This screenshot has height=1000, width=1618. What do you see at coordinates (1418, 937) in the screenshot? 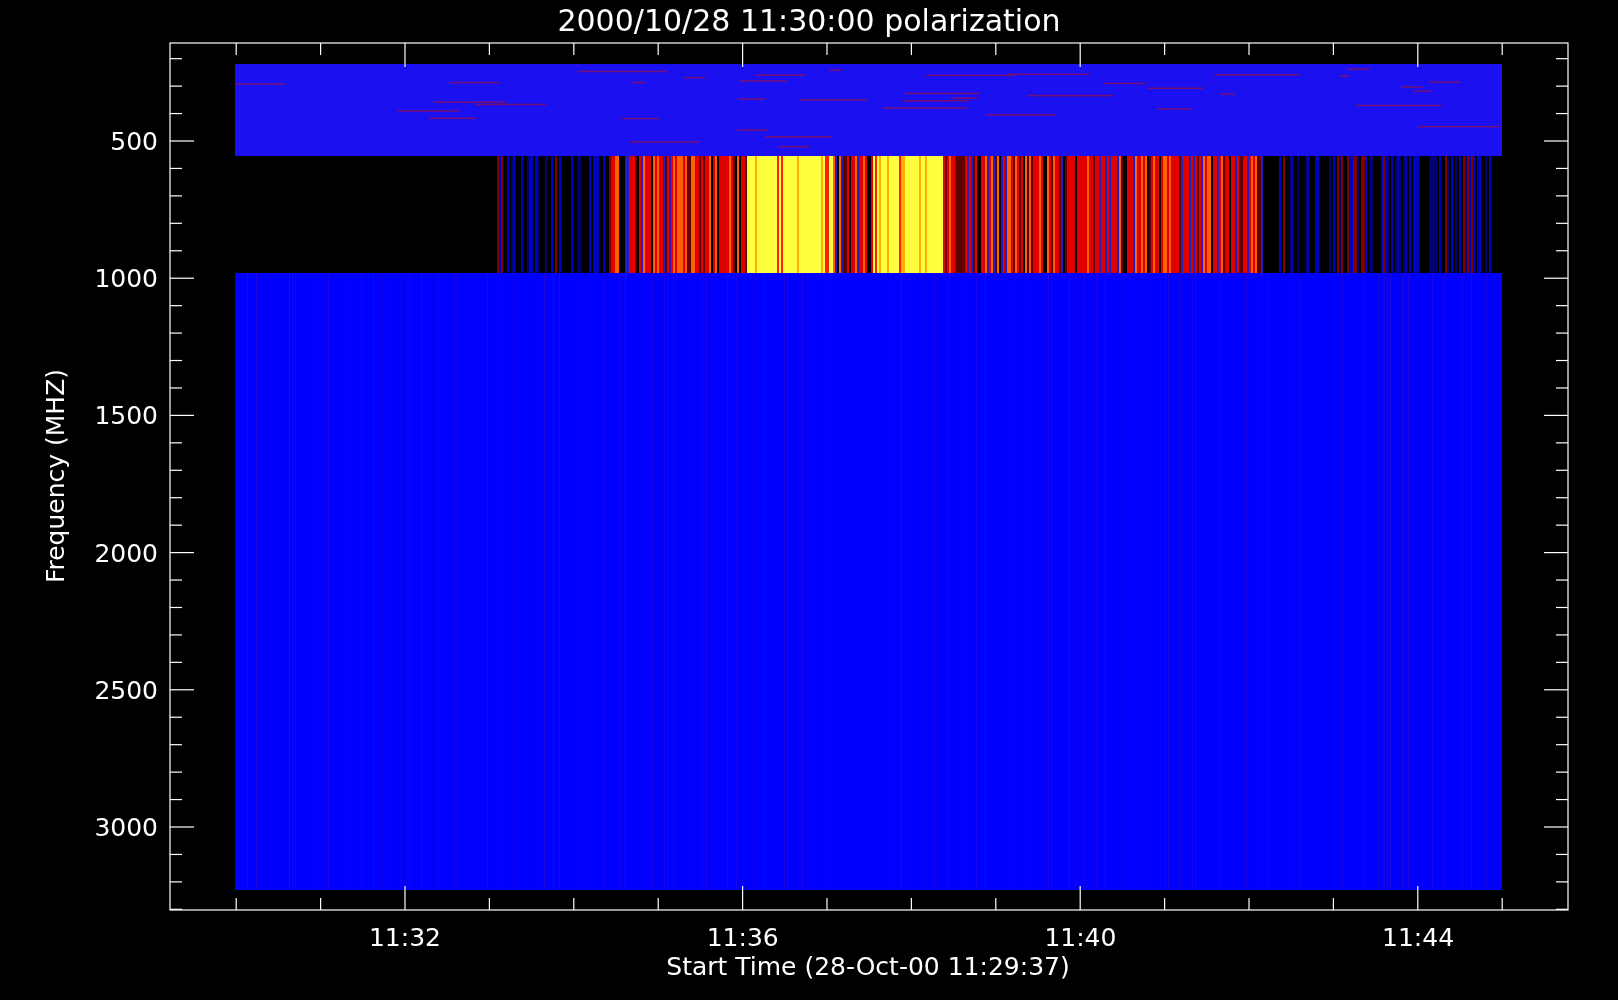
I see `tick-label: 11:44` at bounding box center [1418, 937].